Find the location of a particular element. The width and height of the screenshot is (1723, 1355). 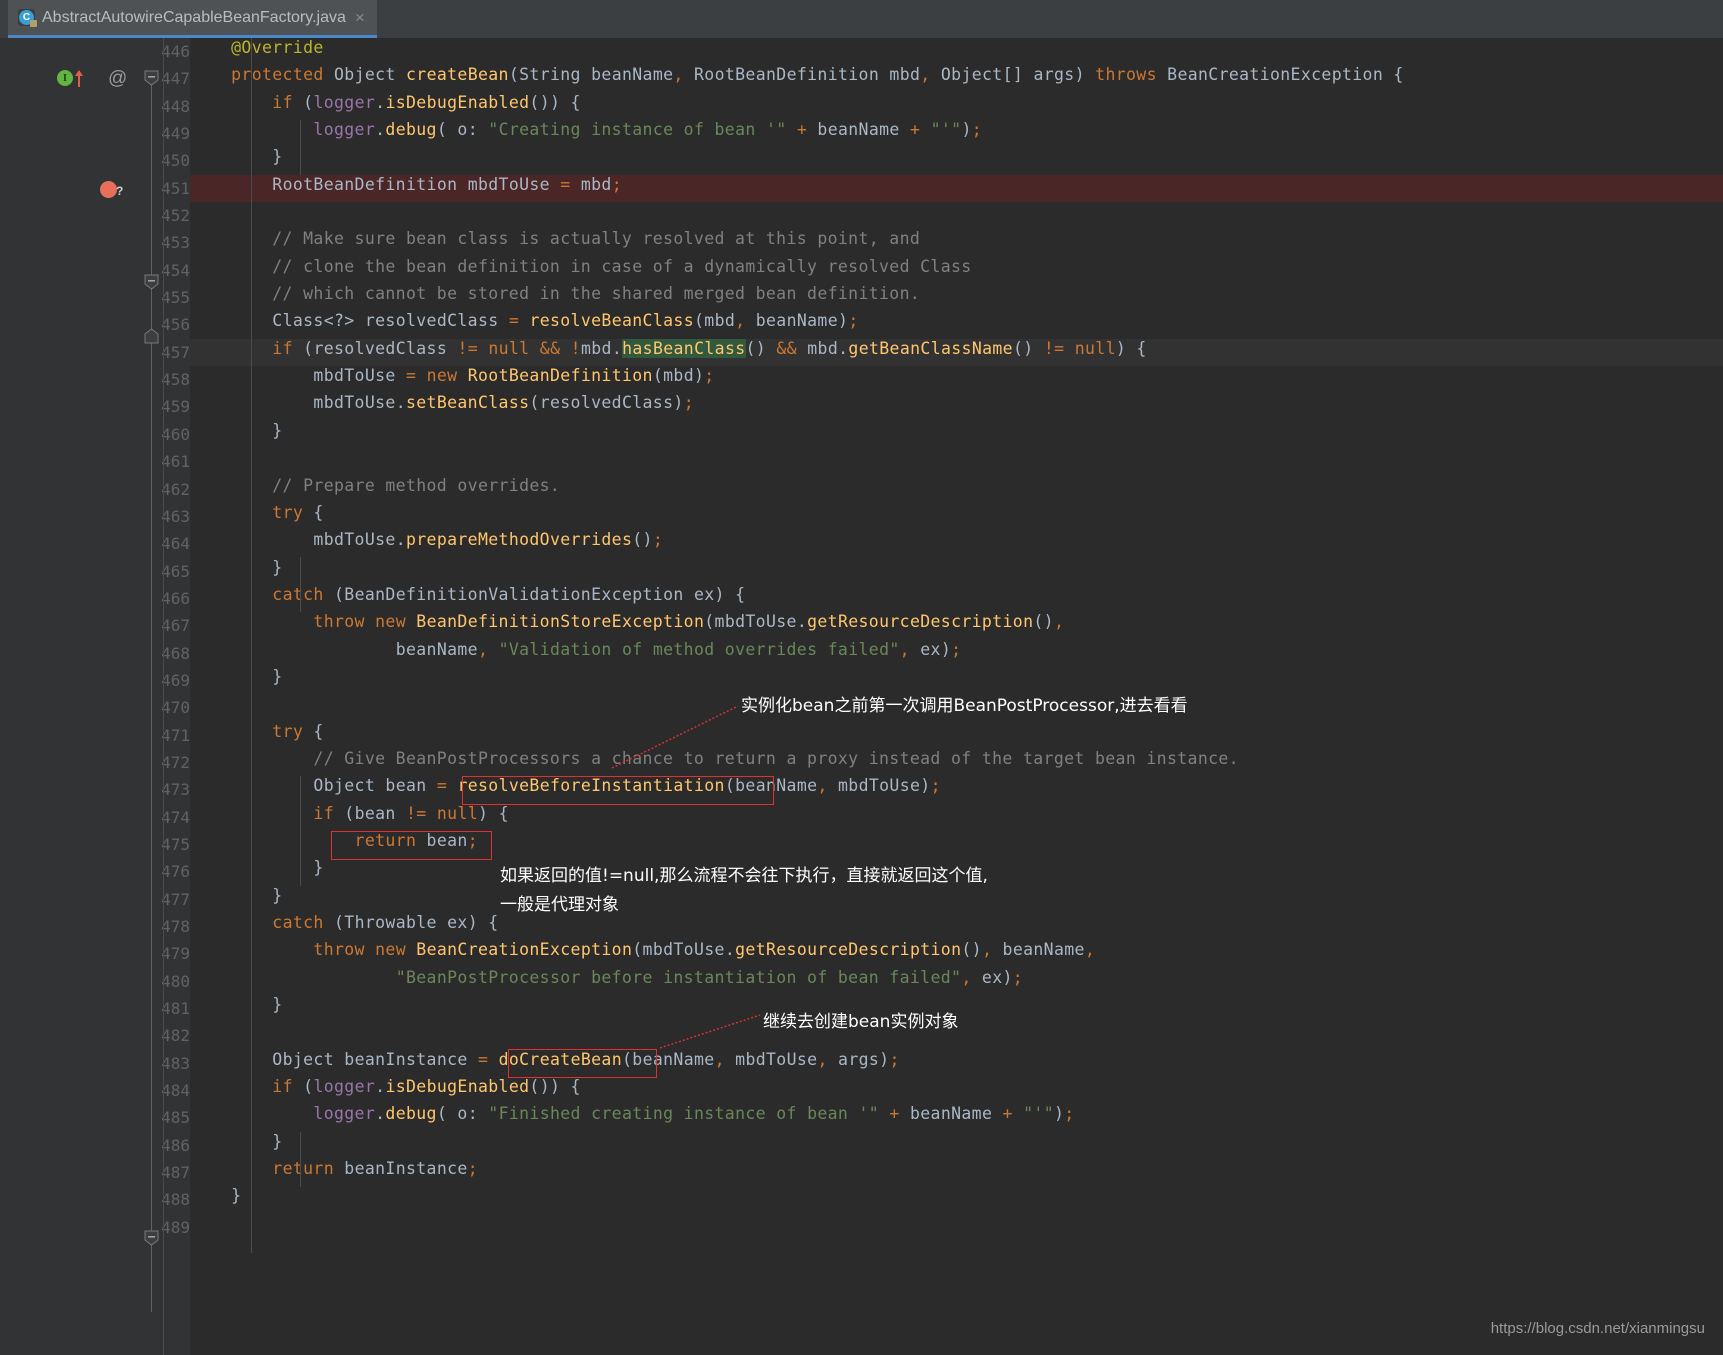

gutter-line-456: 456 is located at coordinates (95, 324).